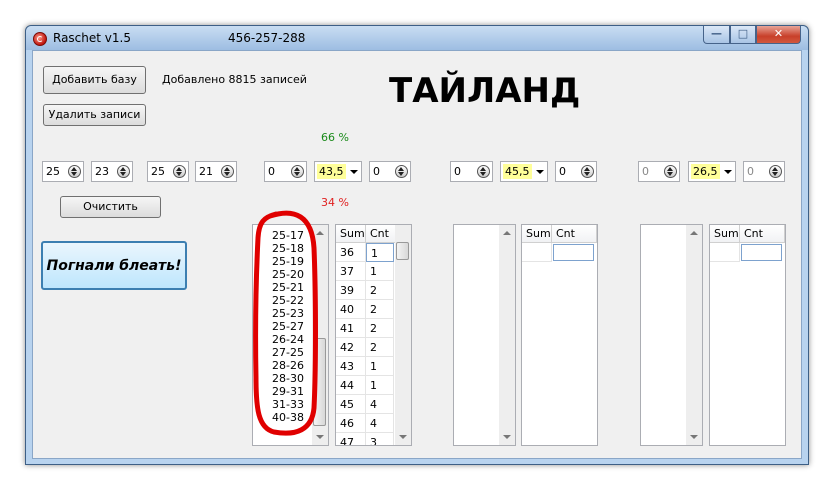  I want to click on list-item: 26-24, so click(288, 339).